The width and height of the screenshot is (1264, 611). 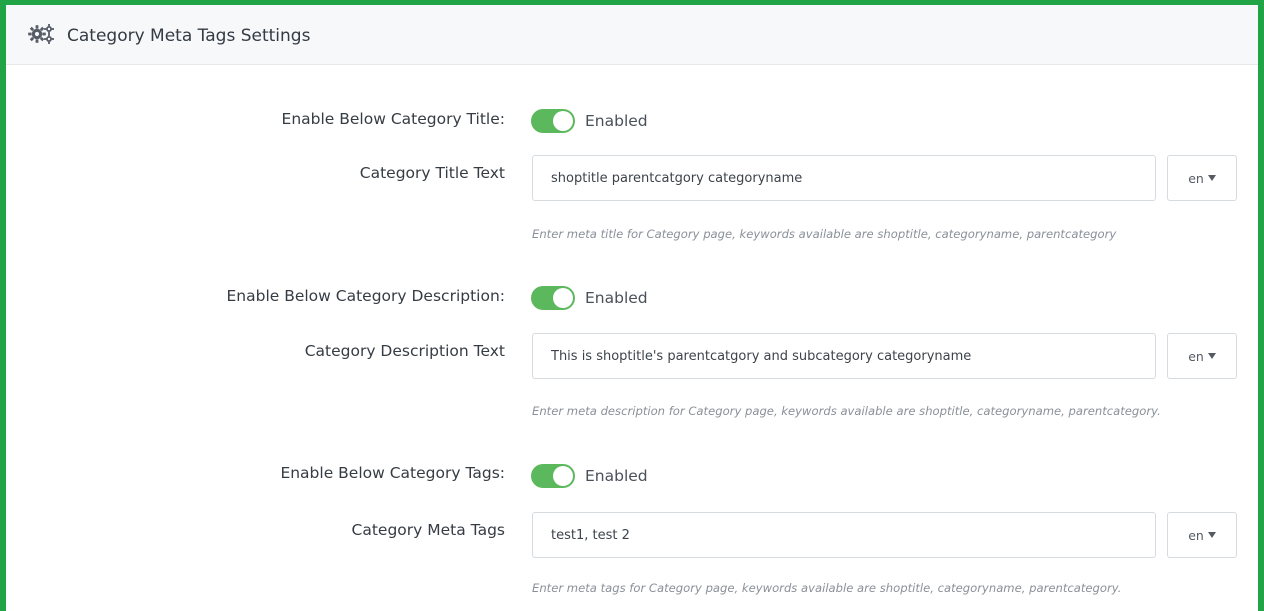 I want to click on enable-title-state: Enabled, so click(x=616, y=121).